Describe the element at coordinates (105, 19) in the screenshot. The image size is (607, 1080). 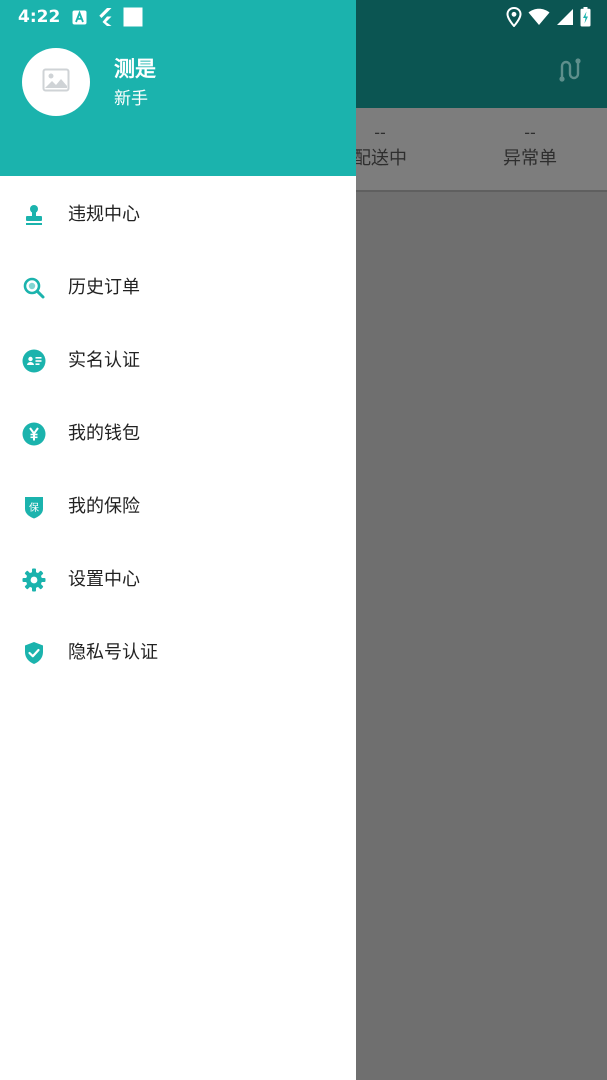
I see `flutter-icon` at that location.